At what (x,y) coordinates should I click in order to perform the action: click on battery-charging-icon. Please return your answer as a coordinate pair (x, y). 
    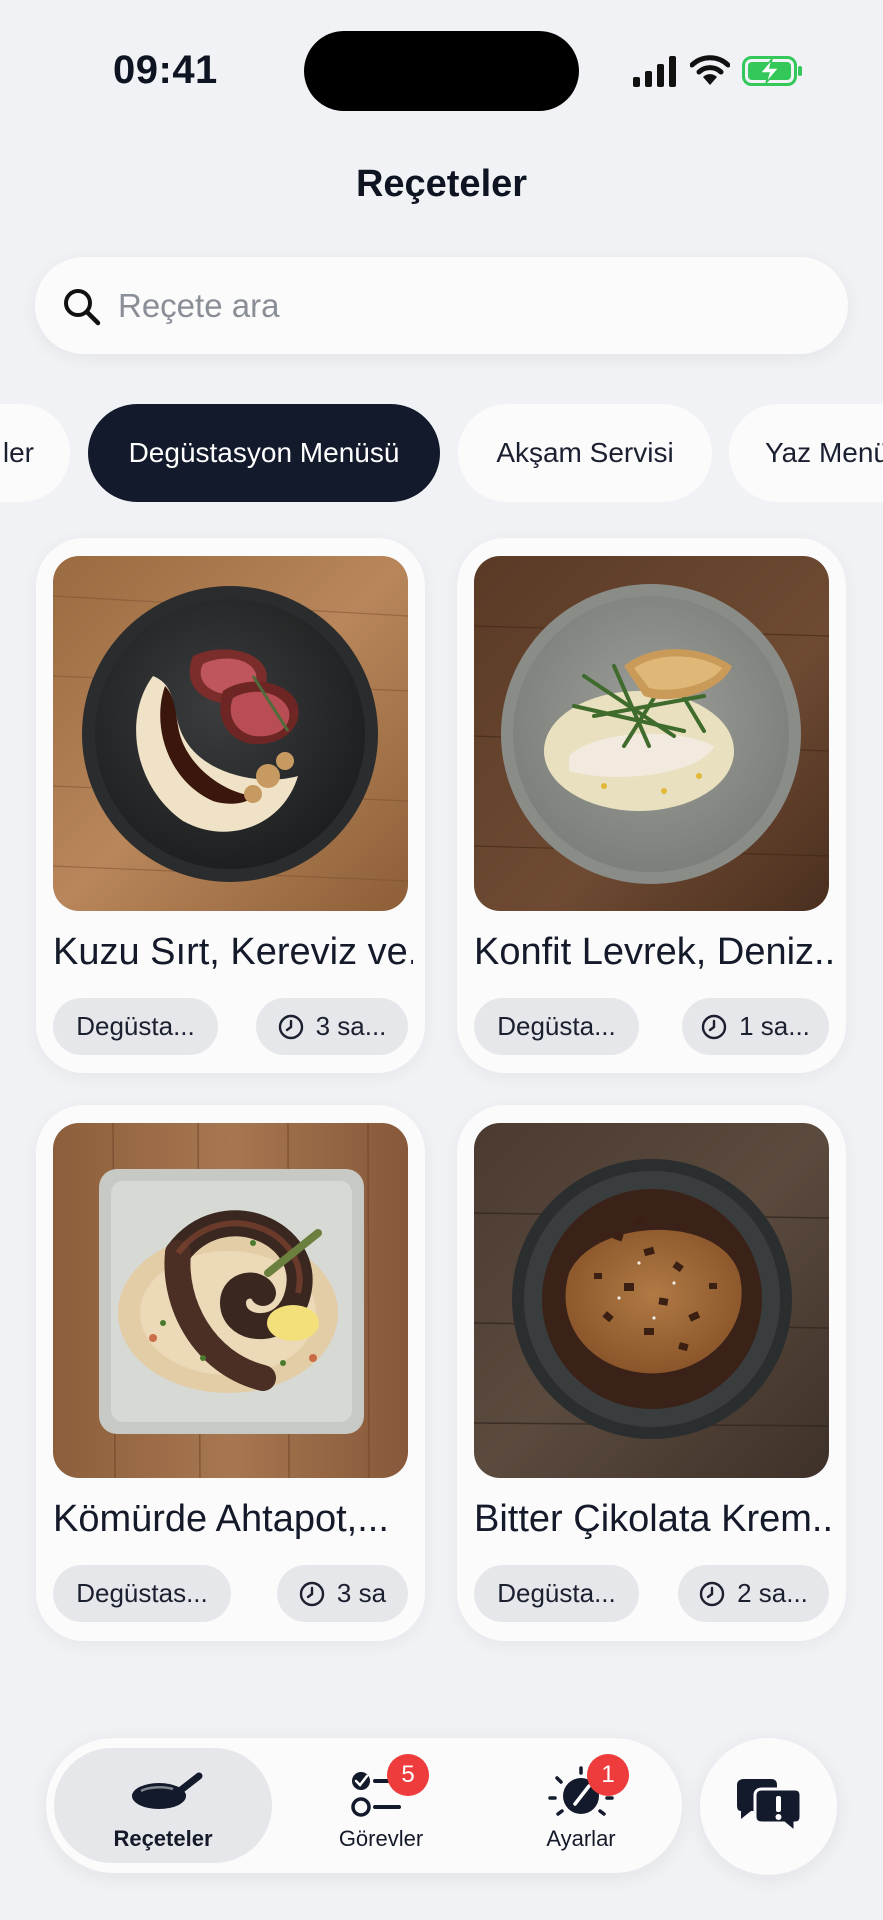
    Looking at the image, I should click on (772, 71).